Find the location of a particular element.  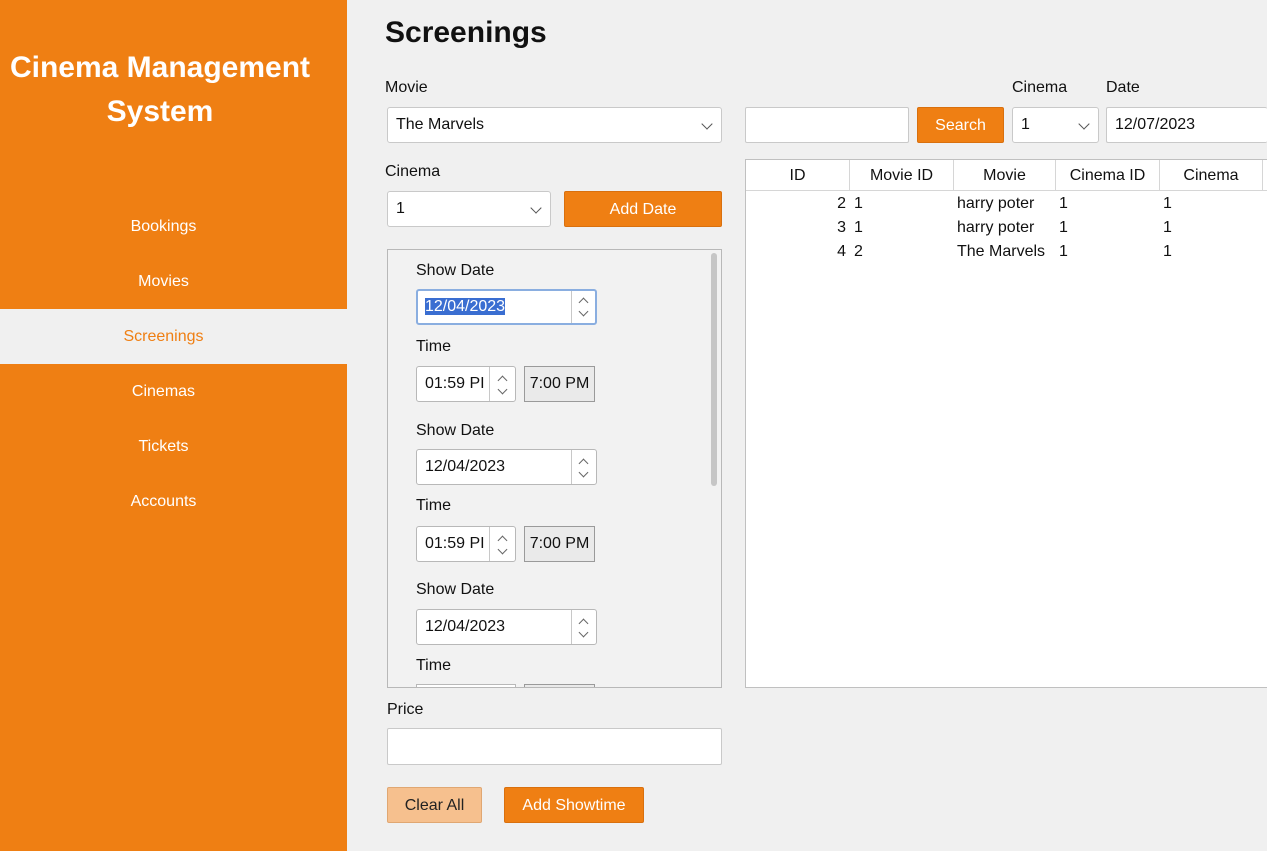

page-title: Screenings is located at coordinates (466, 32).